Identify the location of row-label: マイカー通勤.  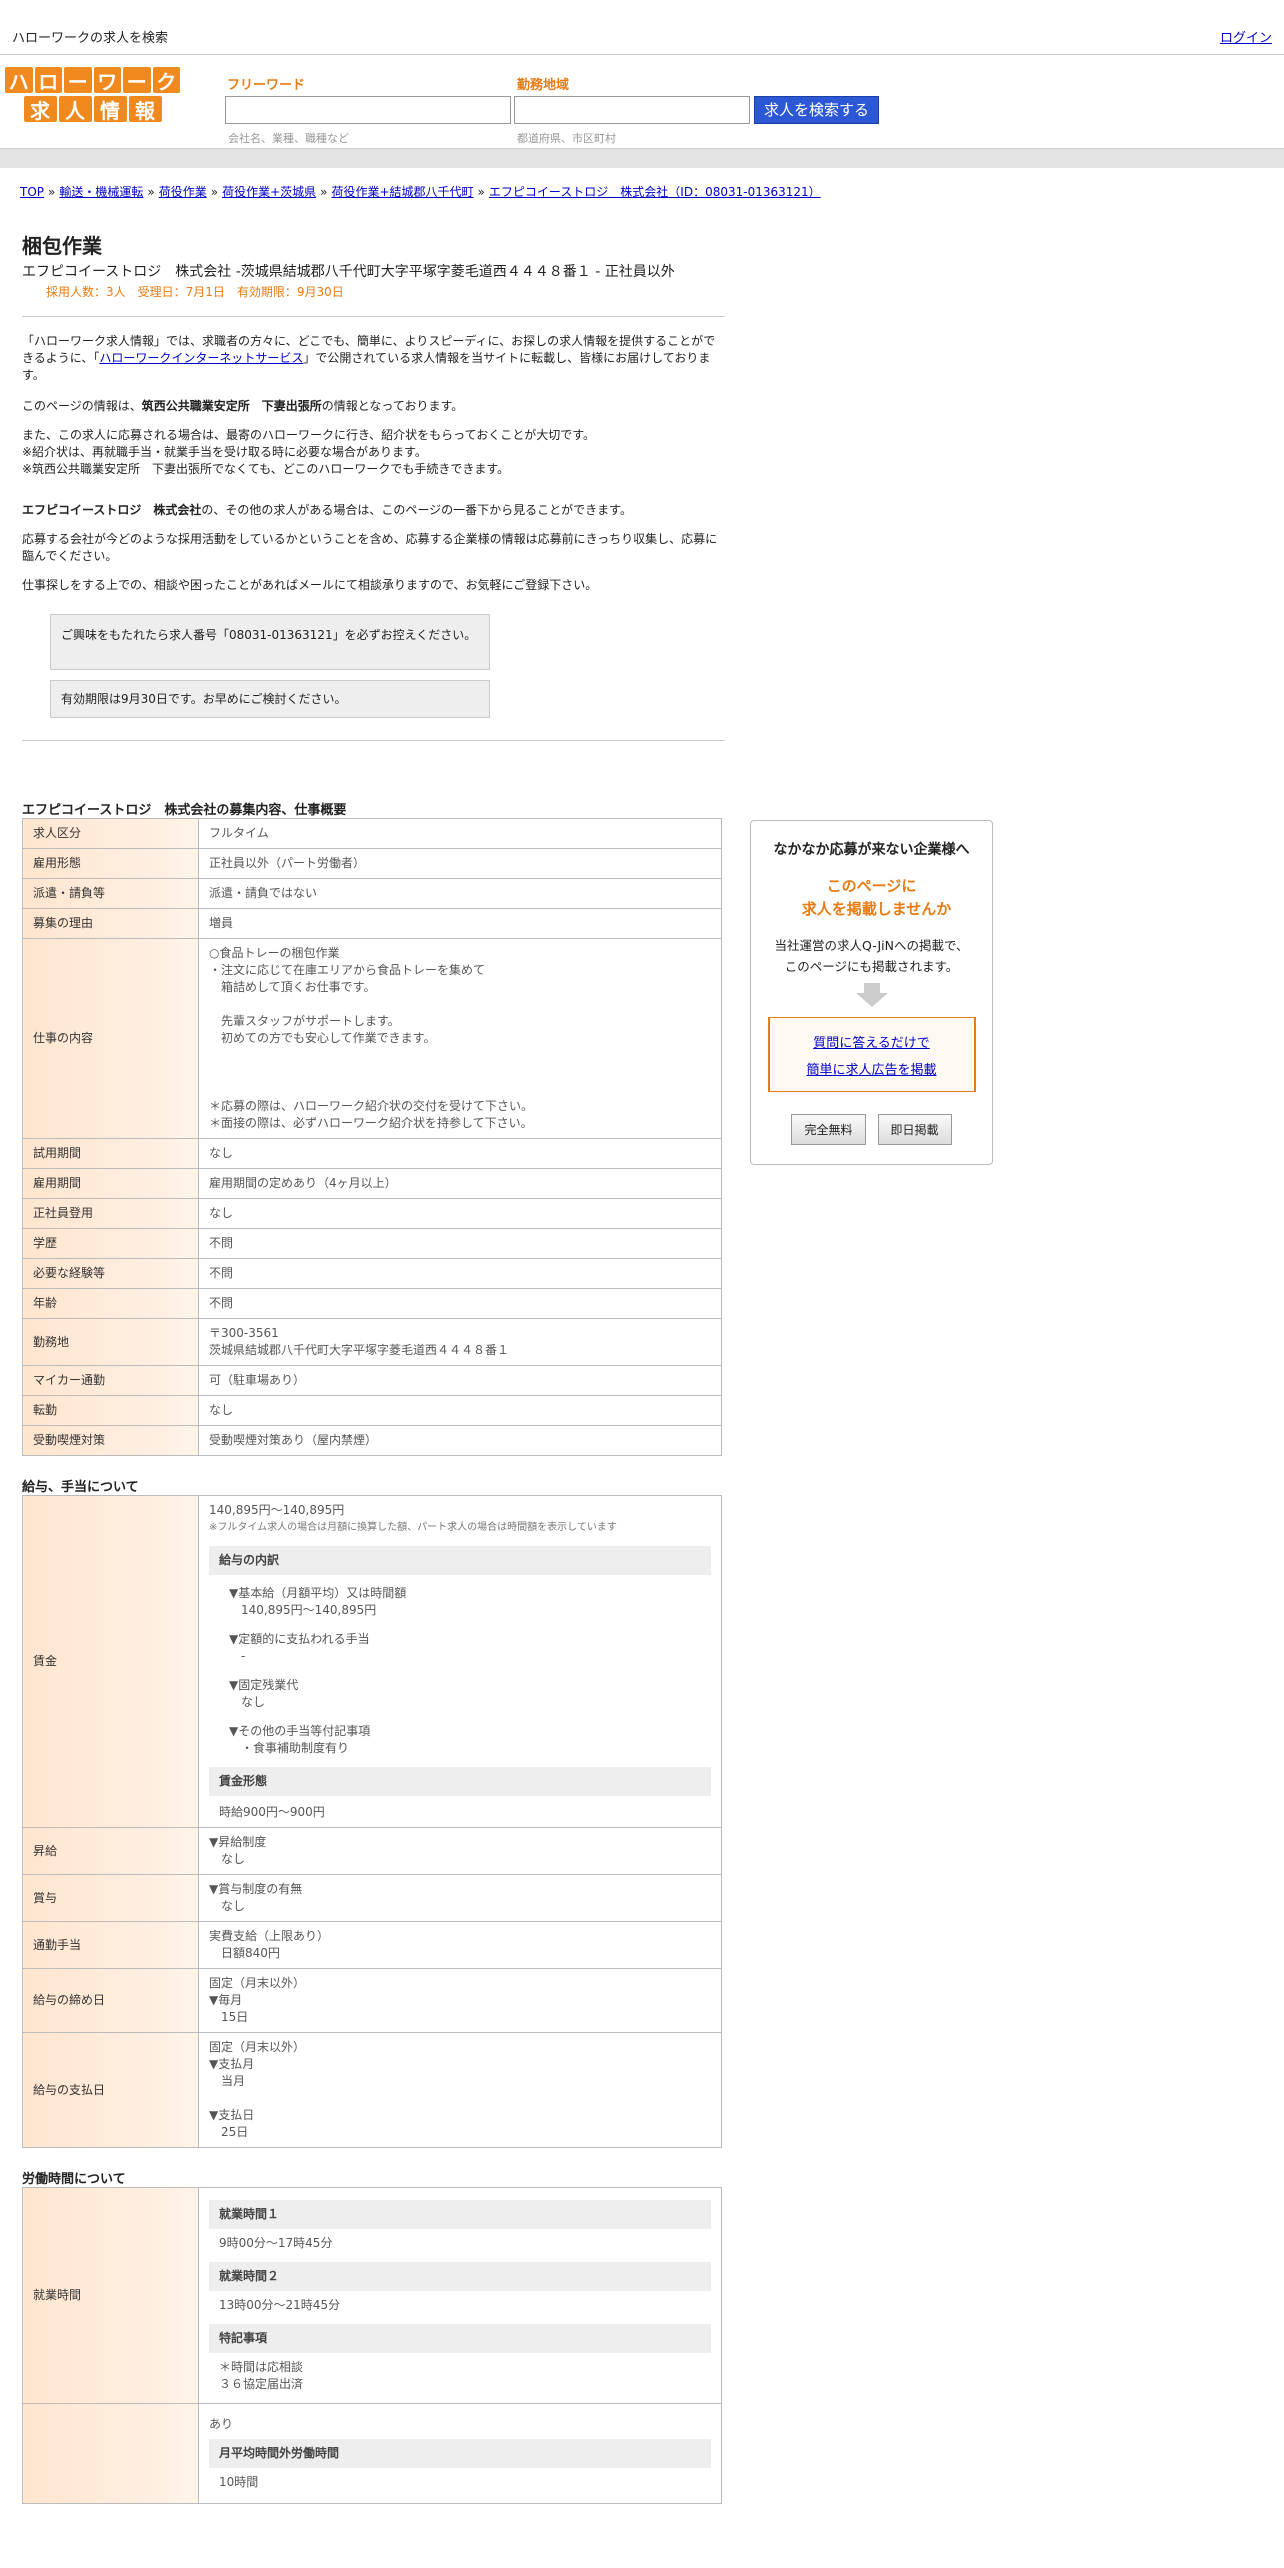
(110, 1380).